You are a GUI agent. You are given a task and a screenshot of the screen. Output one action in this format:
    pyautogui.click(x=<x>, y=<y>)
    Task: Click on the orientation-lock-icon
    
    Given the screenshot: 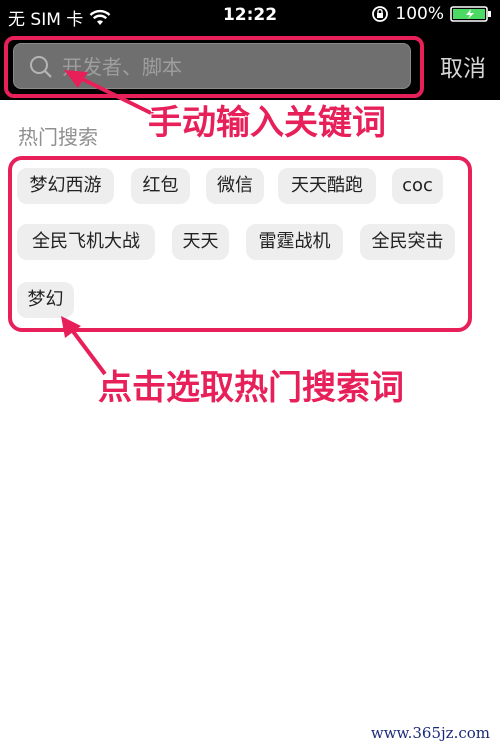 What is the action you would take?
    pyautogui.click(x=380, y=14)
    